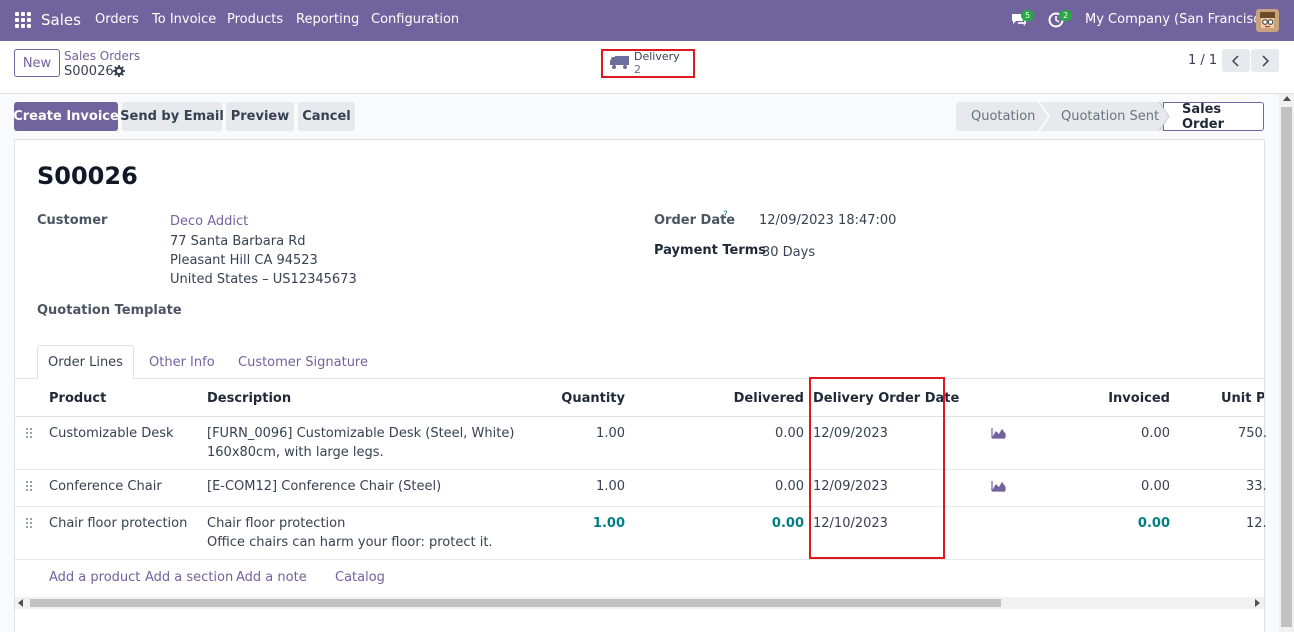 The image size is (1294, 632). Describe the element at coordinates (85, 362) in the screenshot. I see `tab-order-lines: Order Lines` at that location.